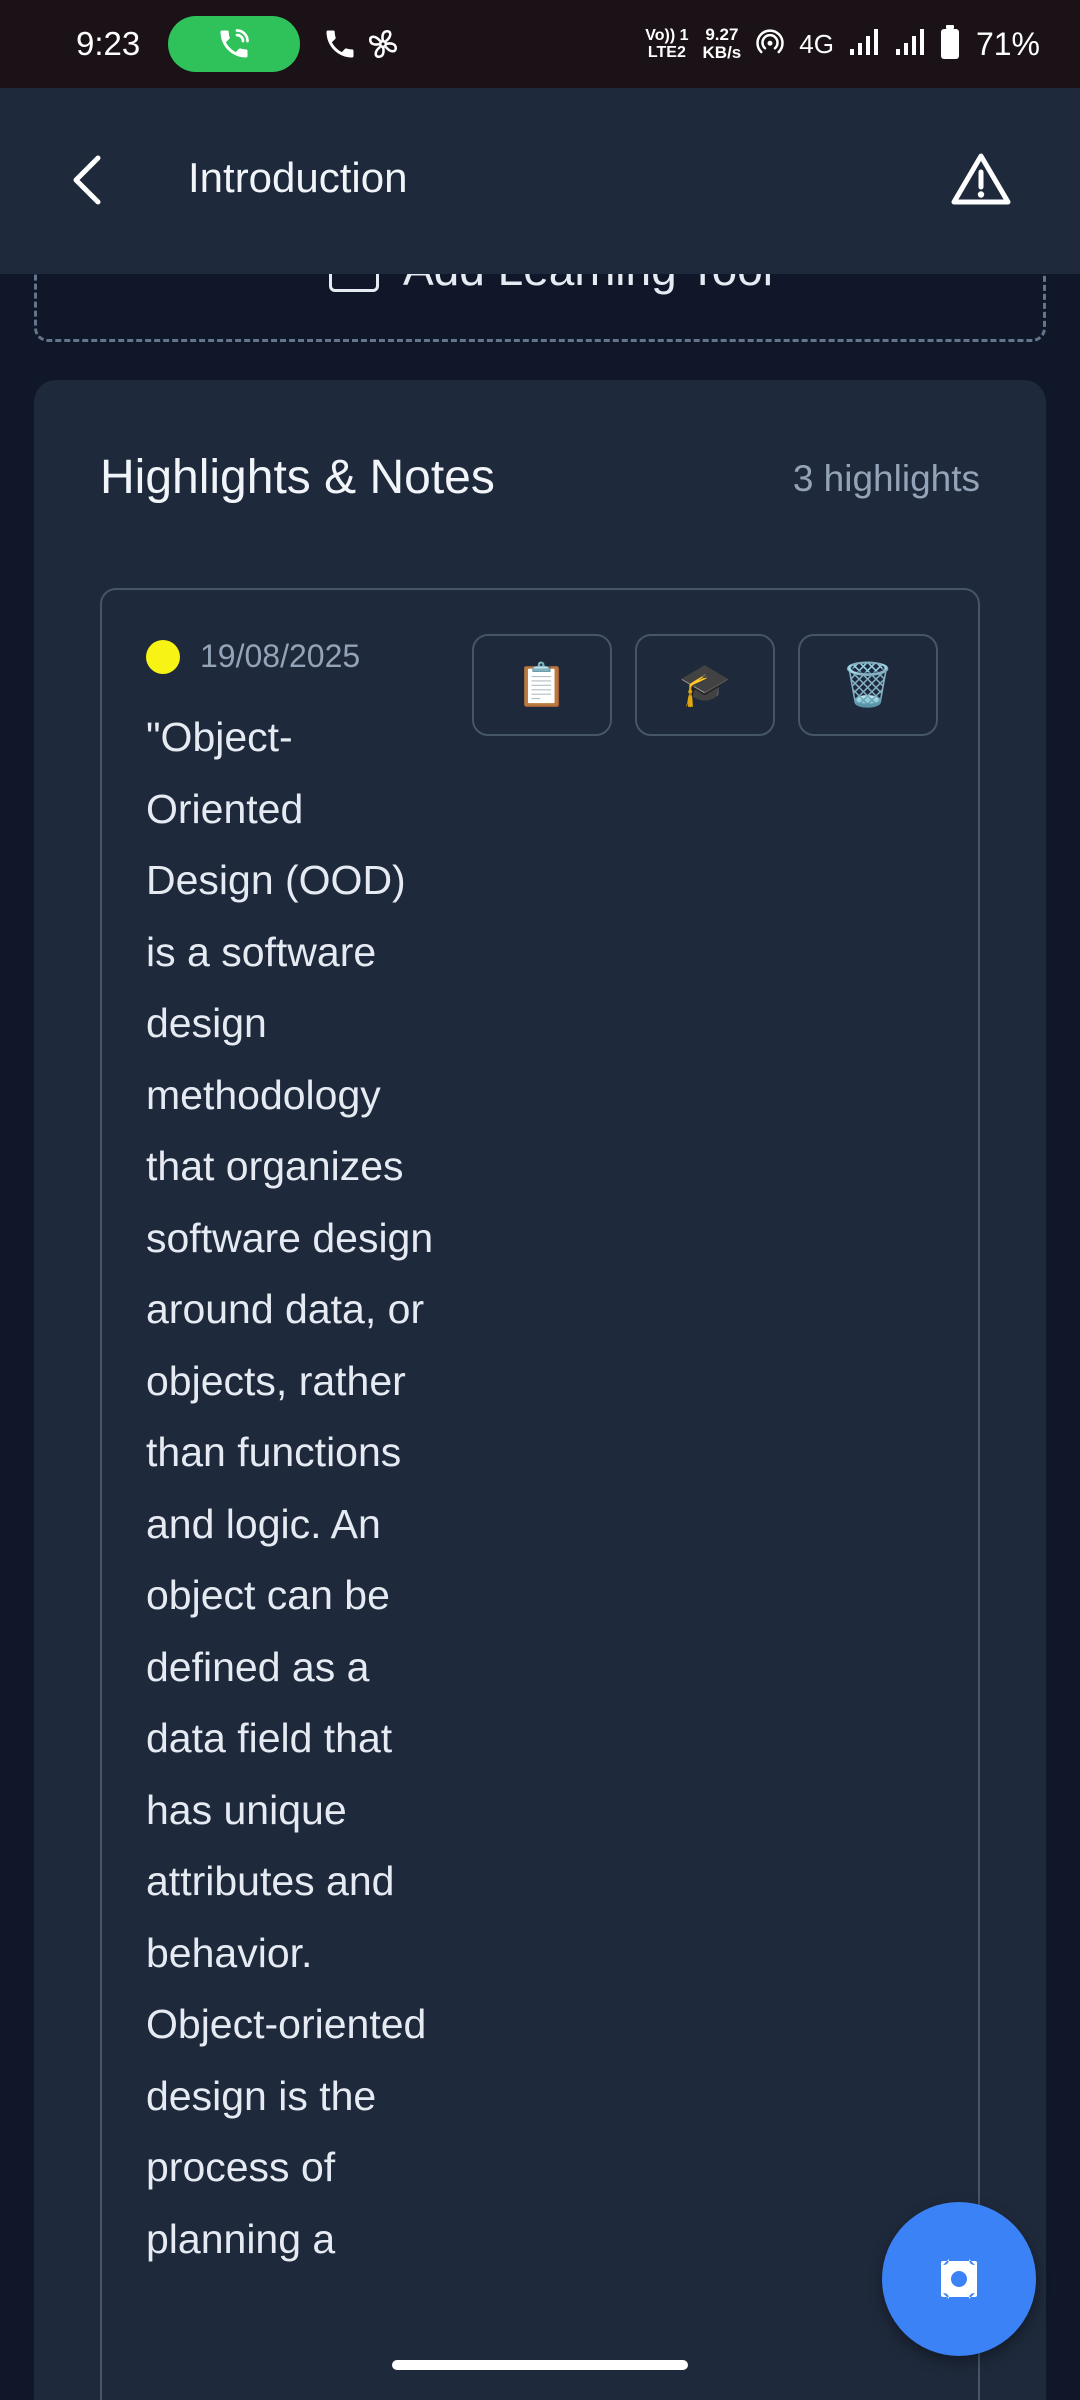 The width and height of the screenshot is (1080, 2400). What do you see at coordinates (666, 52) in the screenshot?
I see `volte-line2: LTE2` at bounding box center [666, 52].